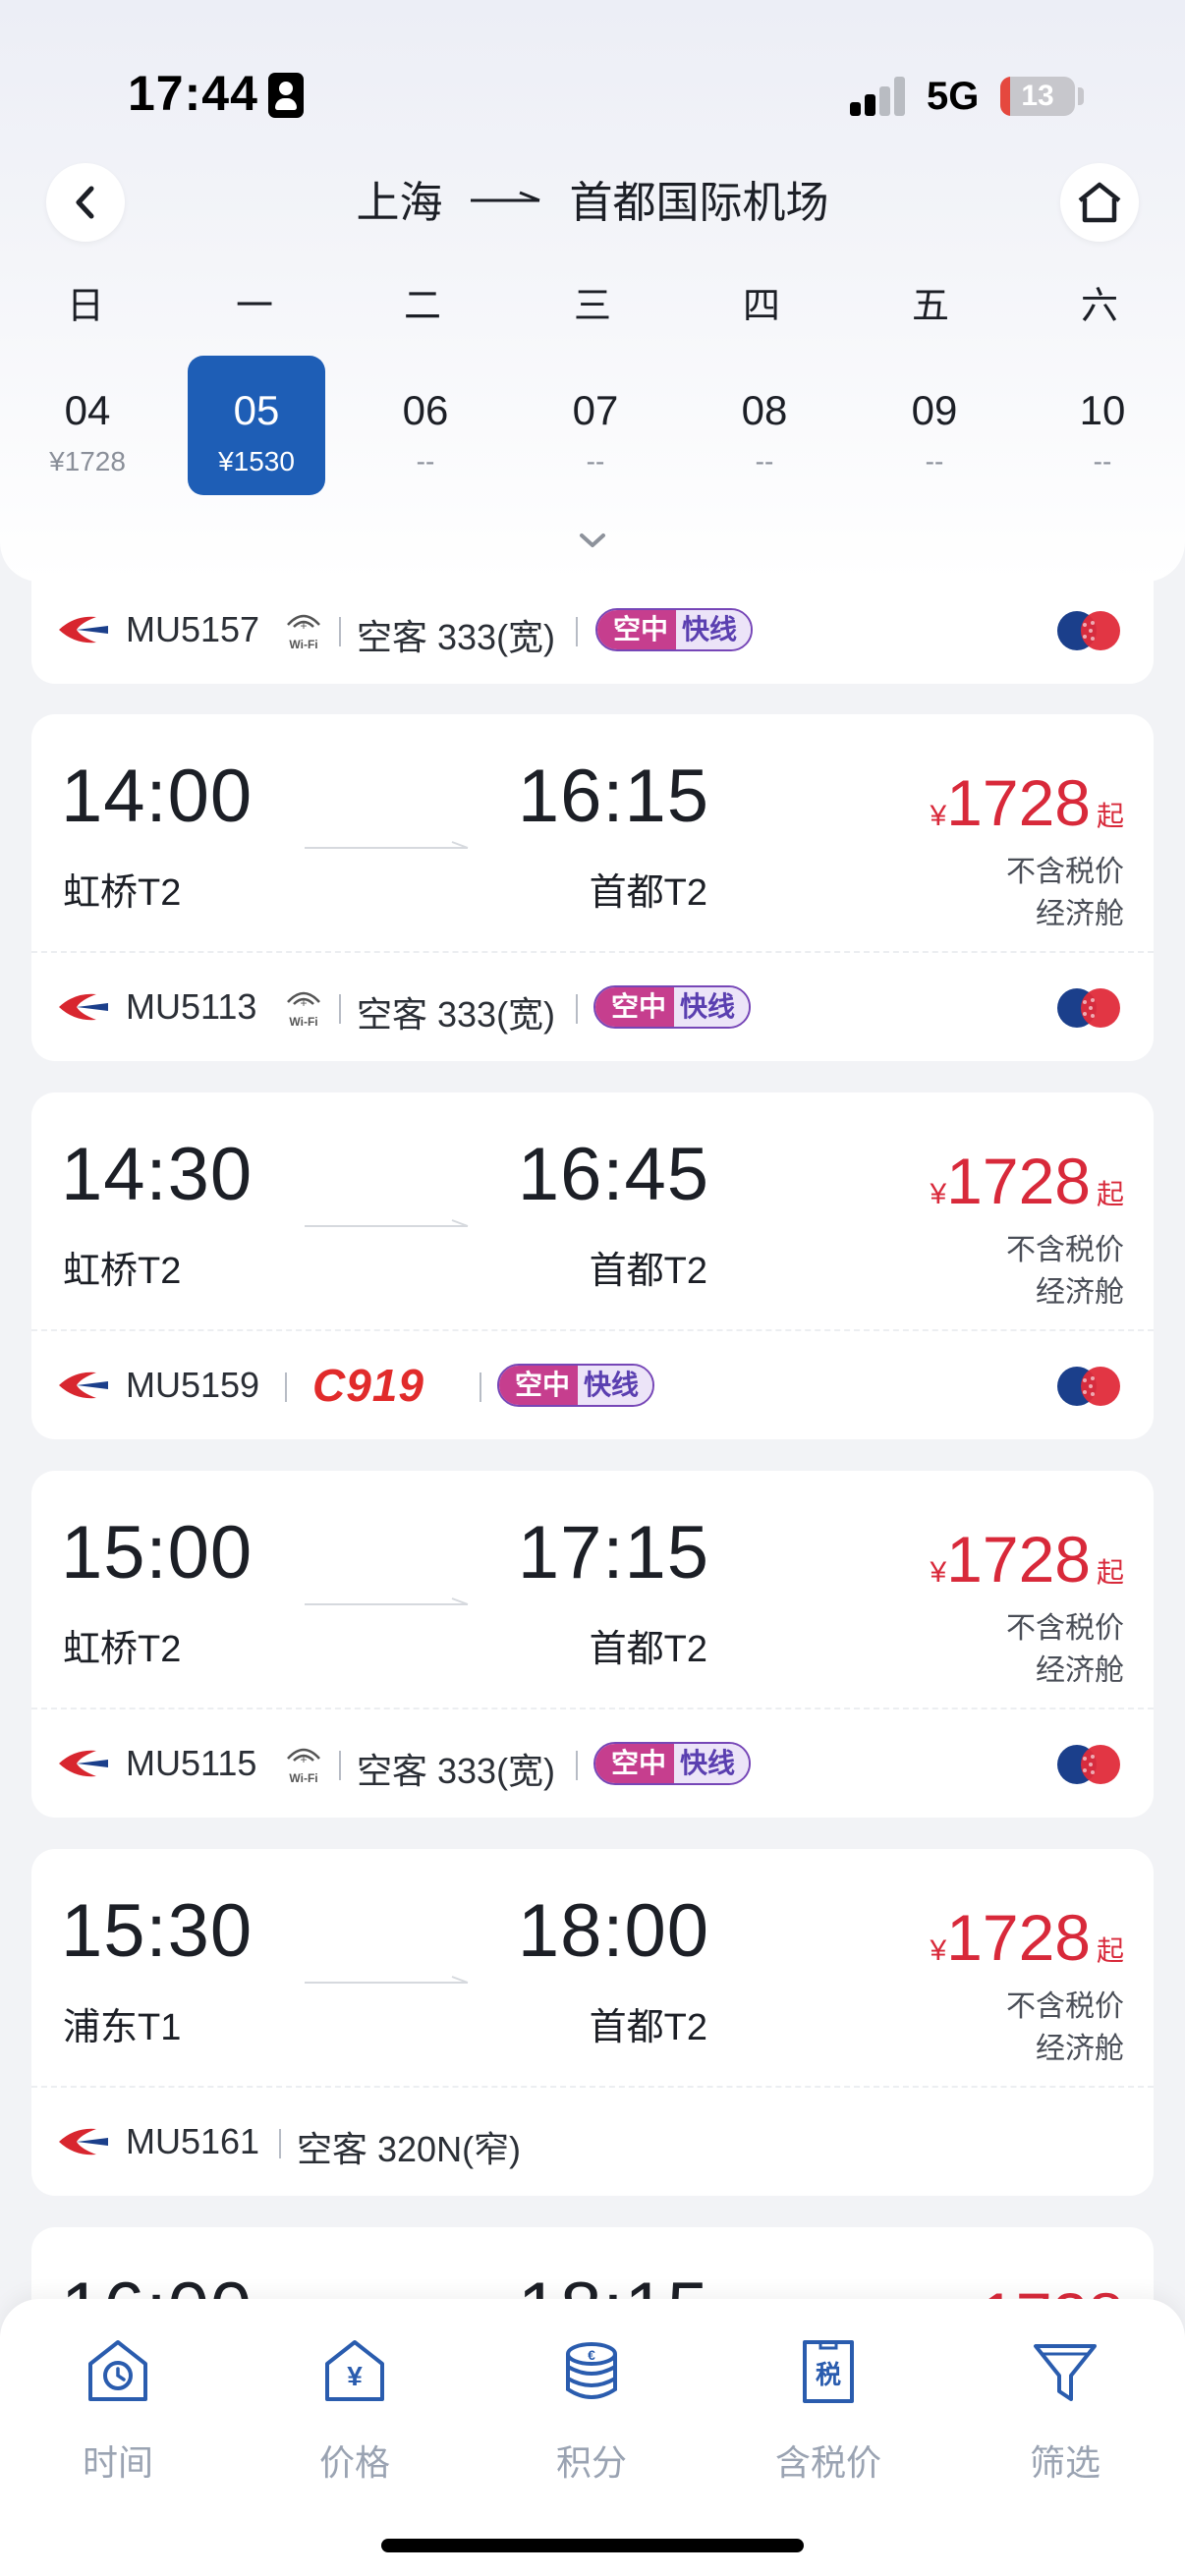 The height and width of the screenshot is (2576, 1185). I want to click on date-cell: 04 ¥1728, so click(88, 425).